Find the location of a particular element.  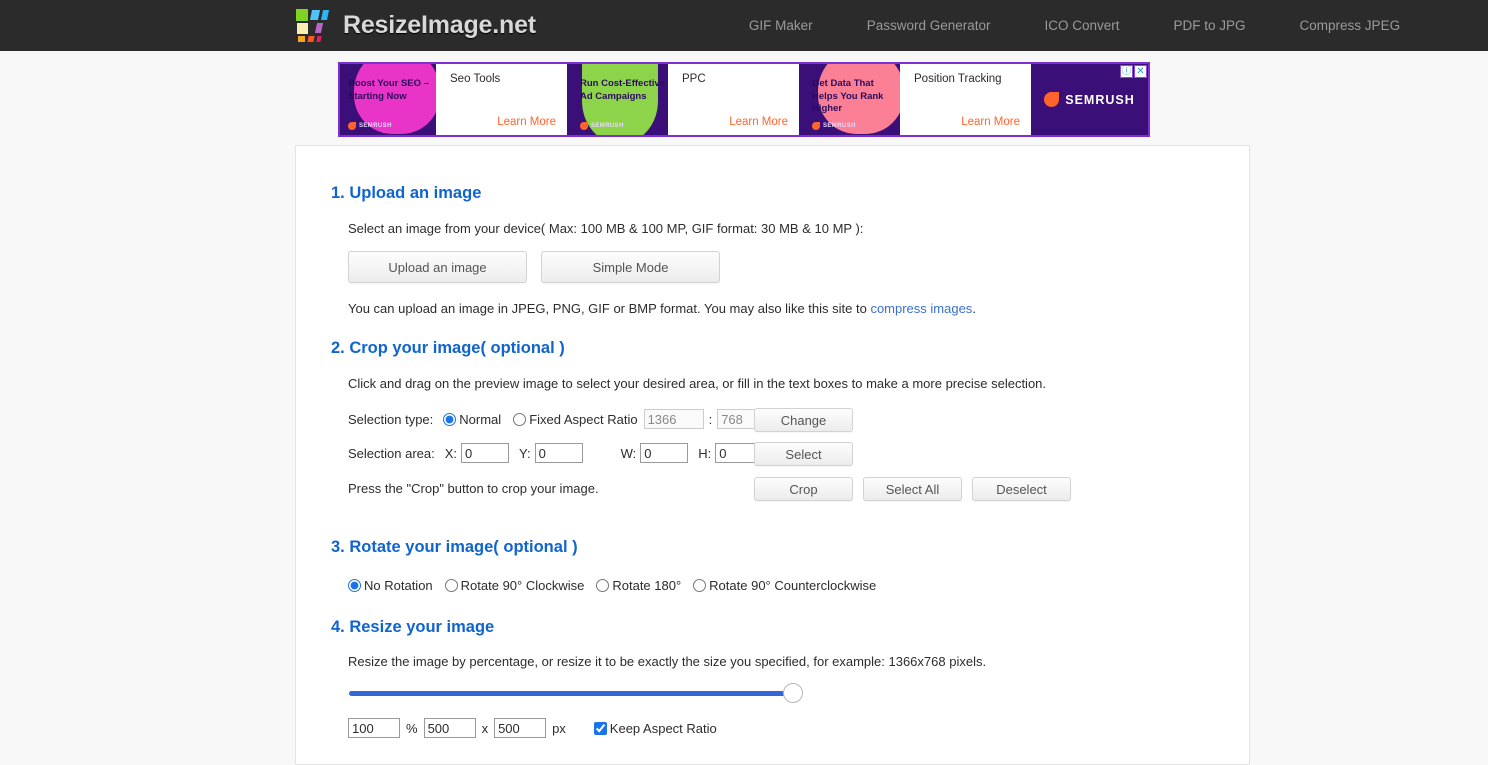

semrush-mark-icon is located at coordinates (1052, 99).